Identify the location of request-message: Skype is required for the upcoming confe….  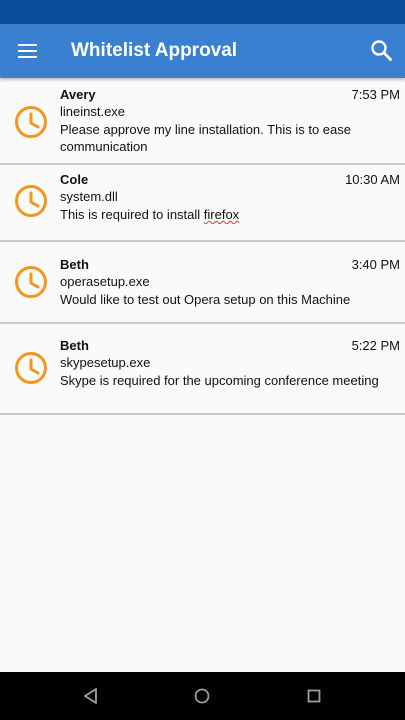
(219, 380).